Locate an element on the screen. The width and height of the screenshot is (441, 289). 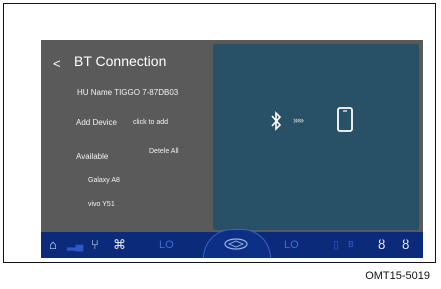
right-temp-lo: LO is located at coordinates (291, 245).